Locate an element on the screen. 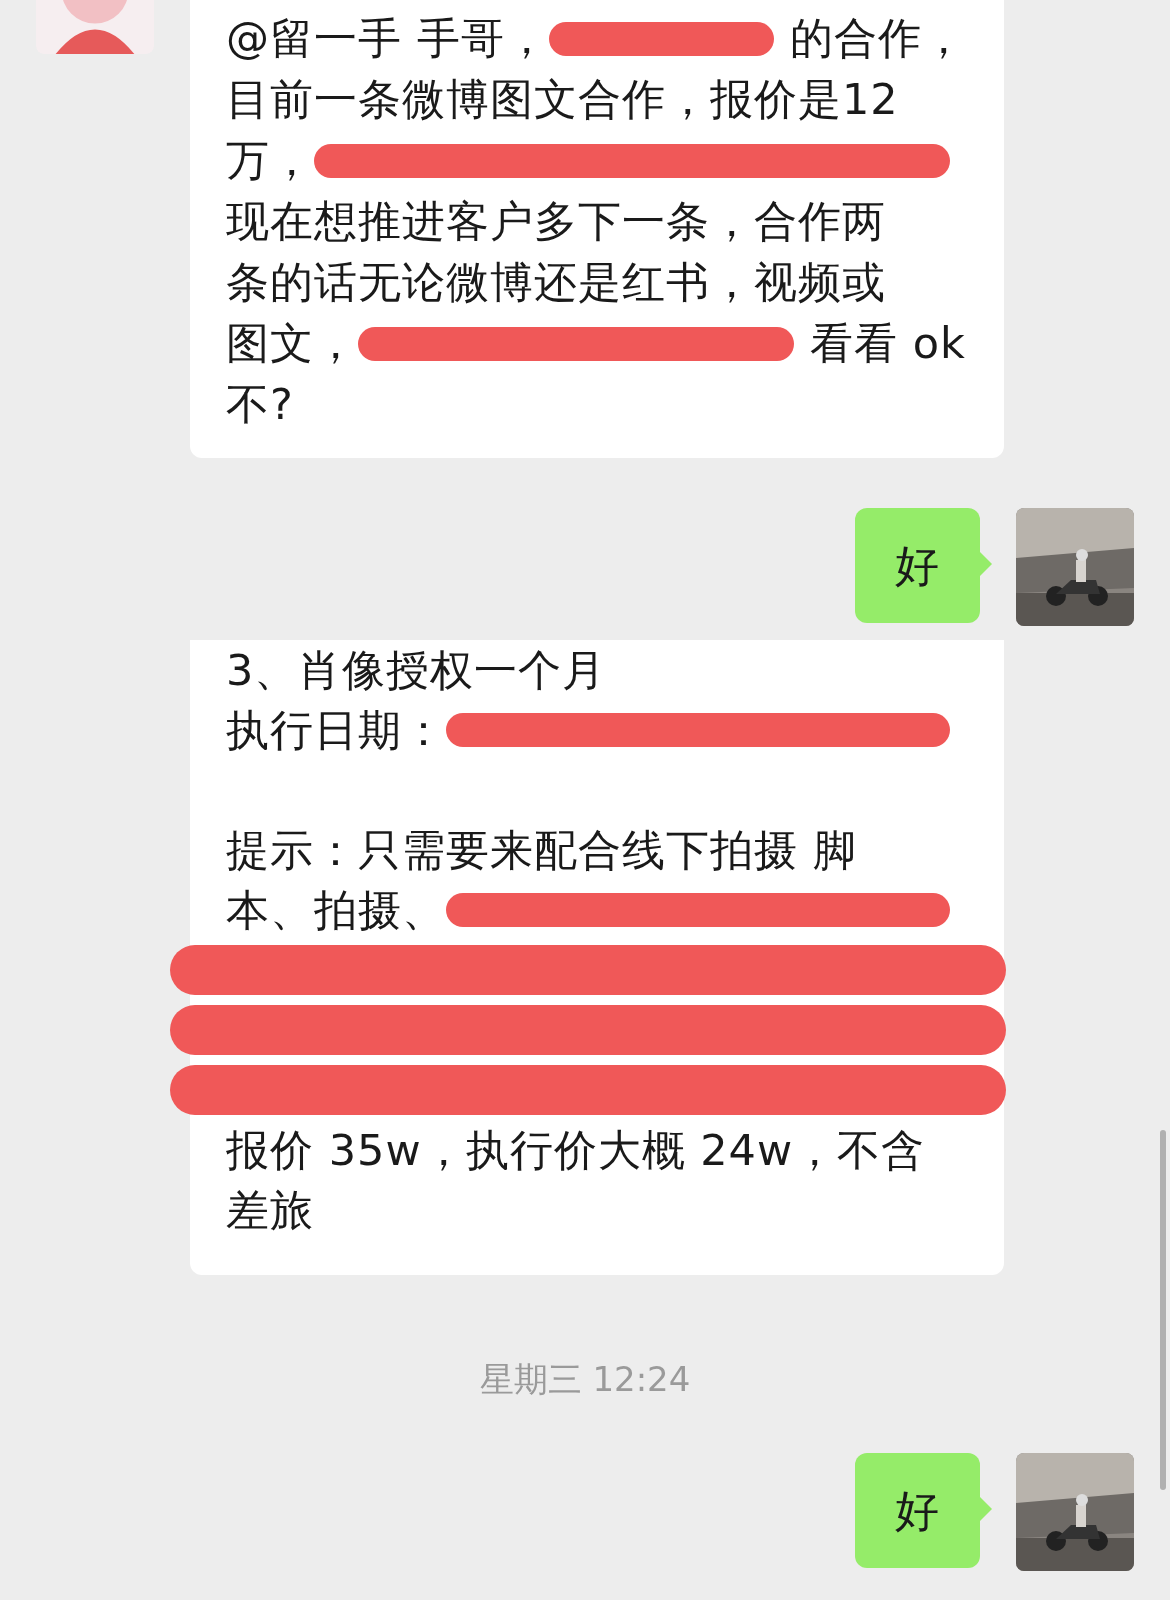 The image size is (1170, 1600). message-text: 本、拍摄、 is located at coordinates (336, 910).